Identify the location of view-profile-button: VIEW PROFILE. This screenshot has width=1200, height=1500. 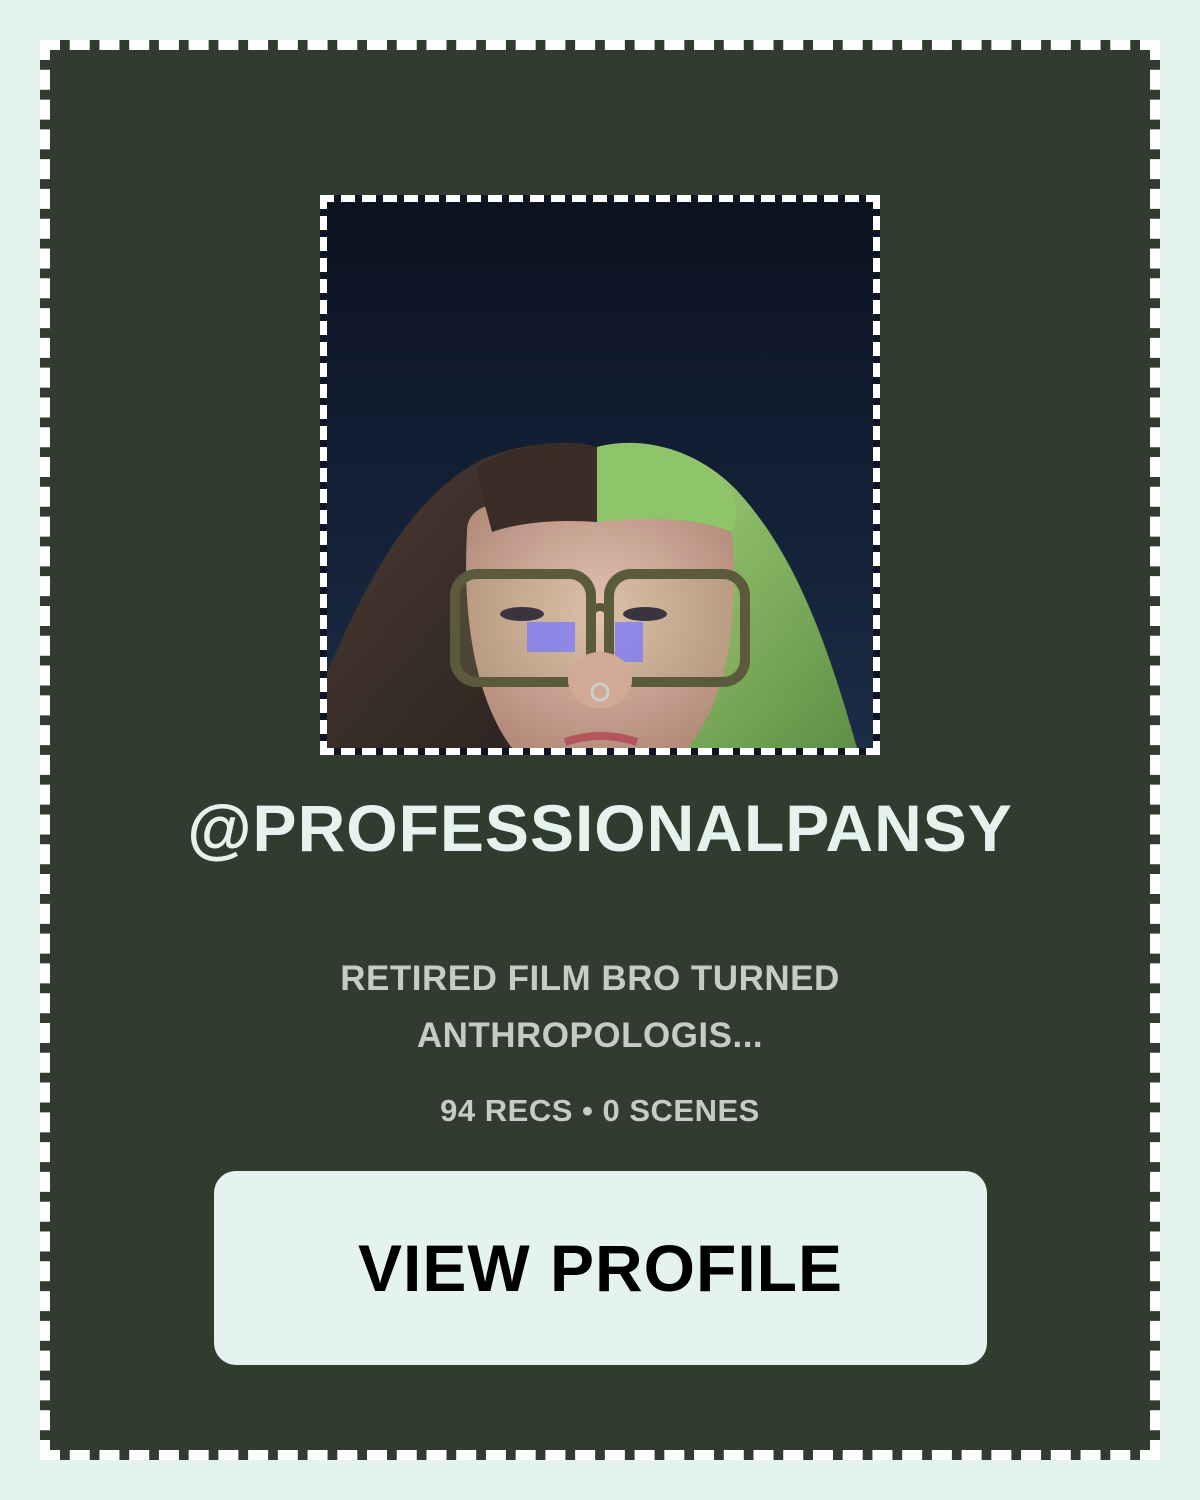
(600, 1268).